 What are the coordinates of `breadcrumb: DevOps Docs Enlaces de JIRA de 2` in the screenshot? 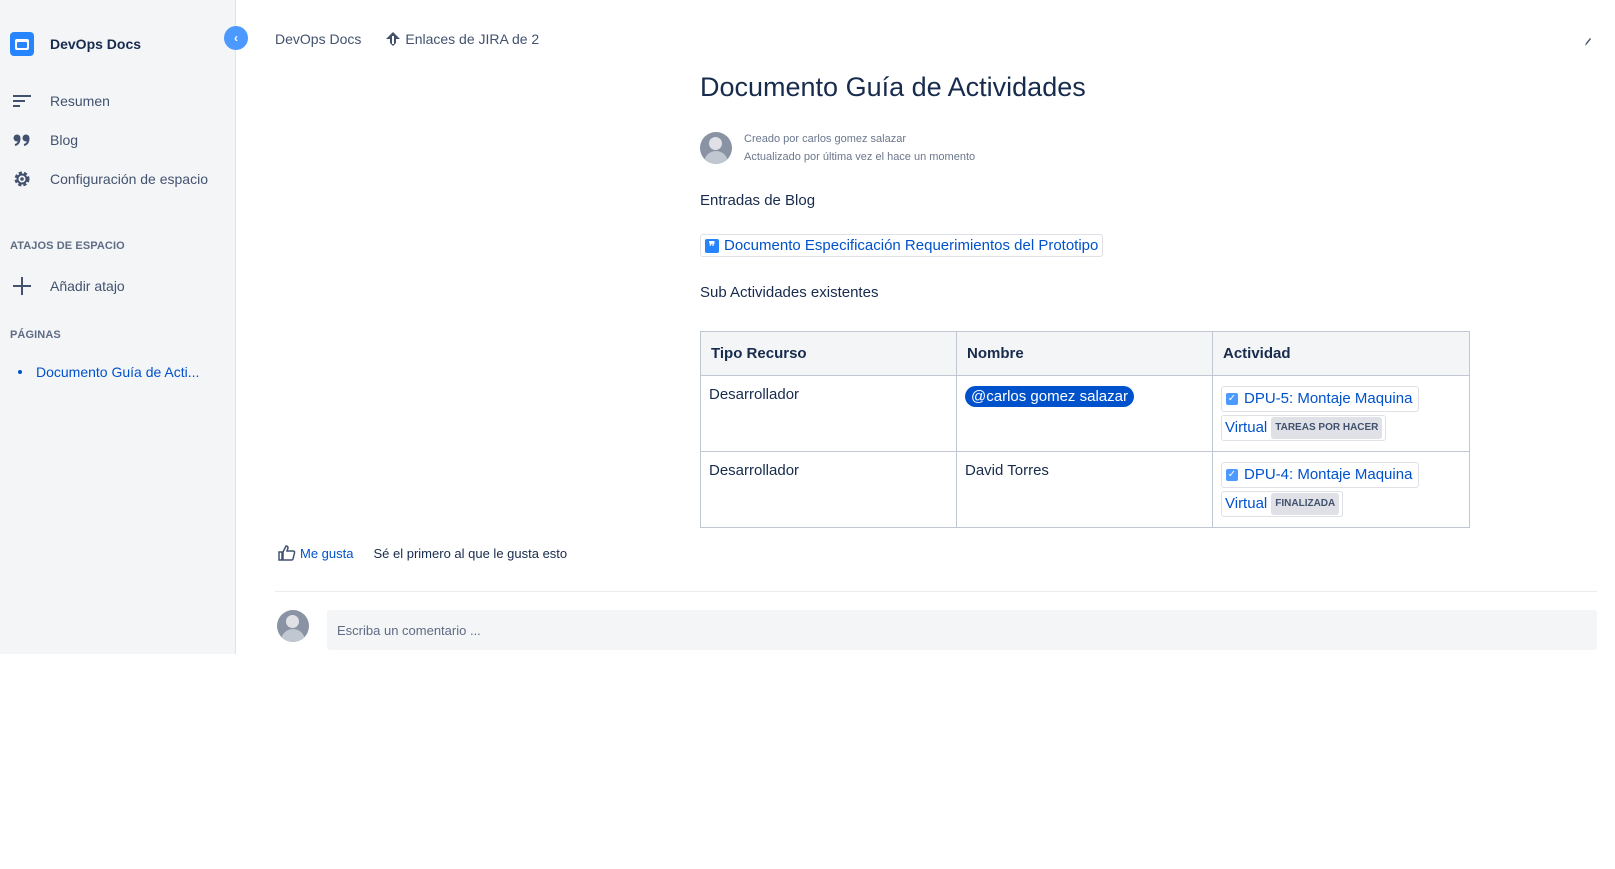 It's located at (407, 39).